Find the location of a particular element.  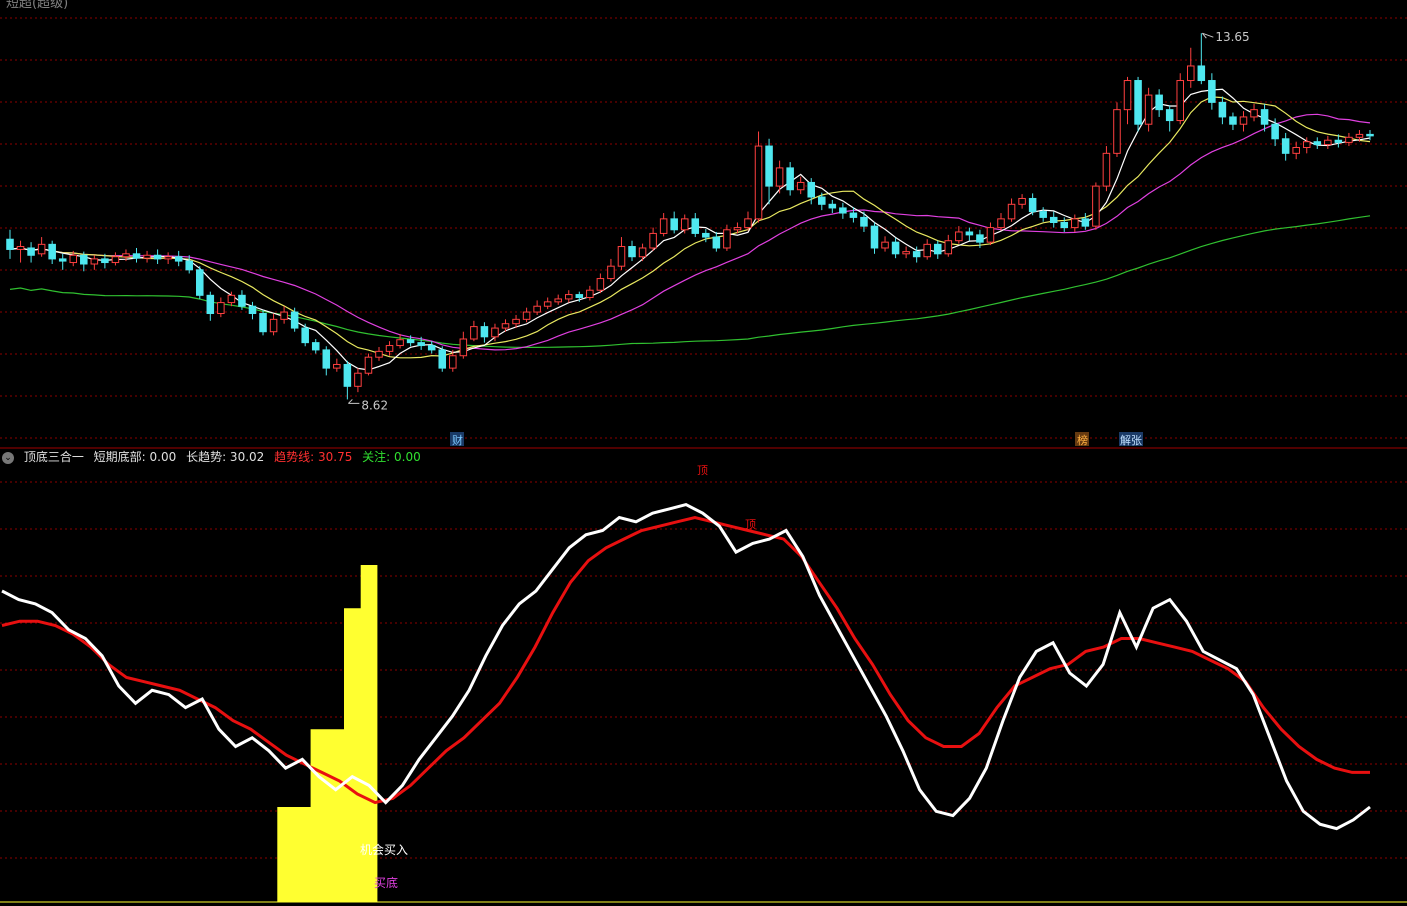

tag-bang: 榜 is located at coordinates (1082, 440).